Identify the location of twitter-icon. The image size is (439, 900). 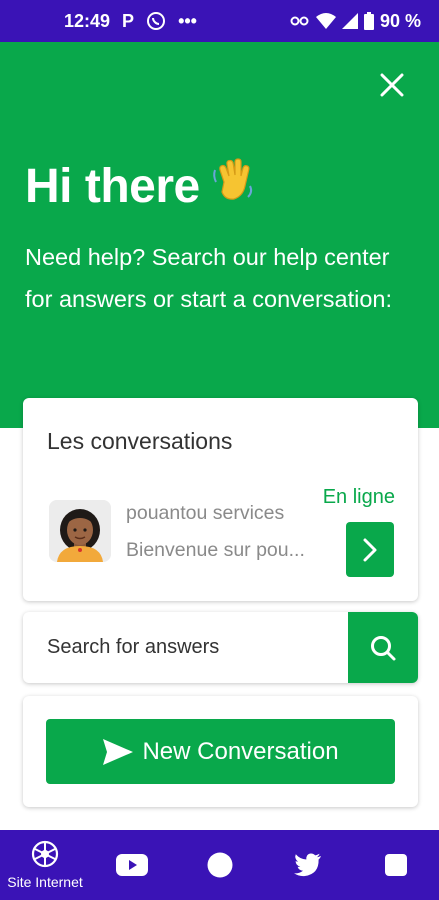
(307, 865).